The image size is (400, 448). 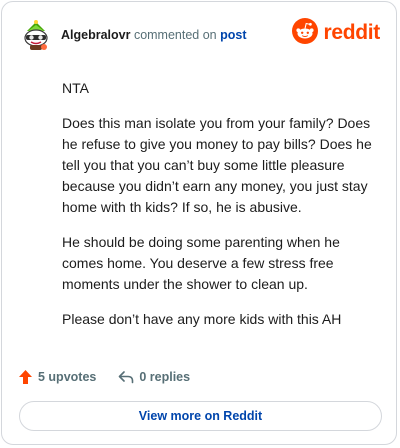 I want to click on comment-byline: Algebralovr commented on post, so click(x=154, y=35).